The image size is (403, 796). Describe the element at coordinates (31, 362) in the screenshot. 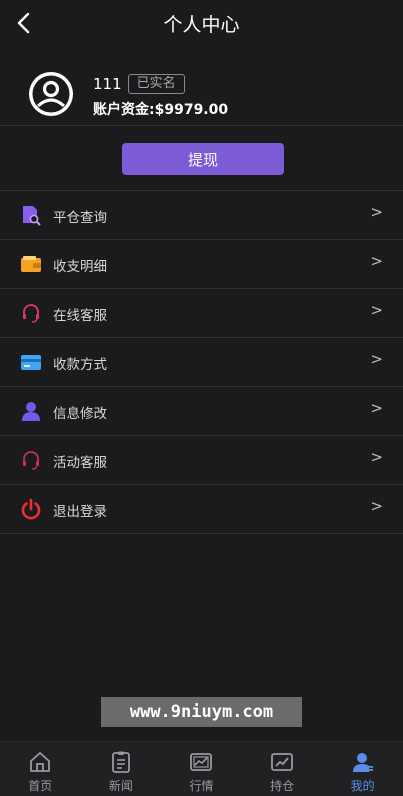

I see `card-icon` at that location.